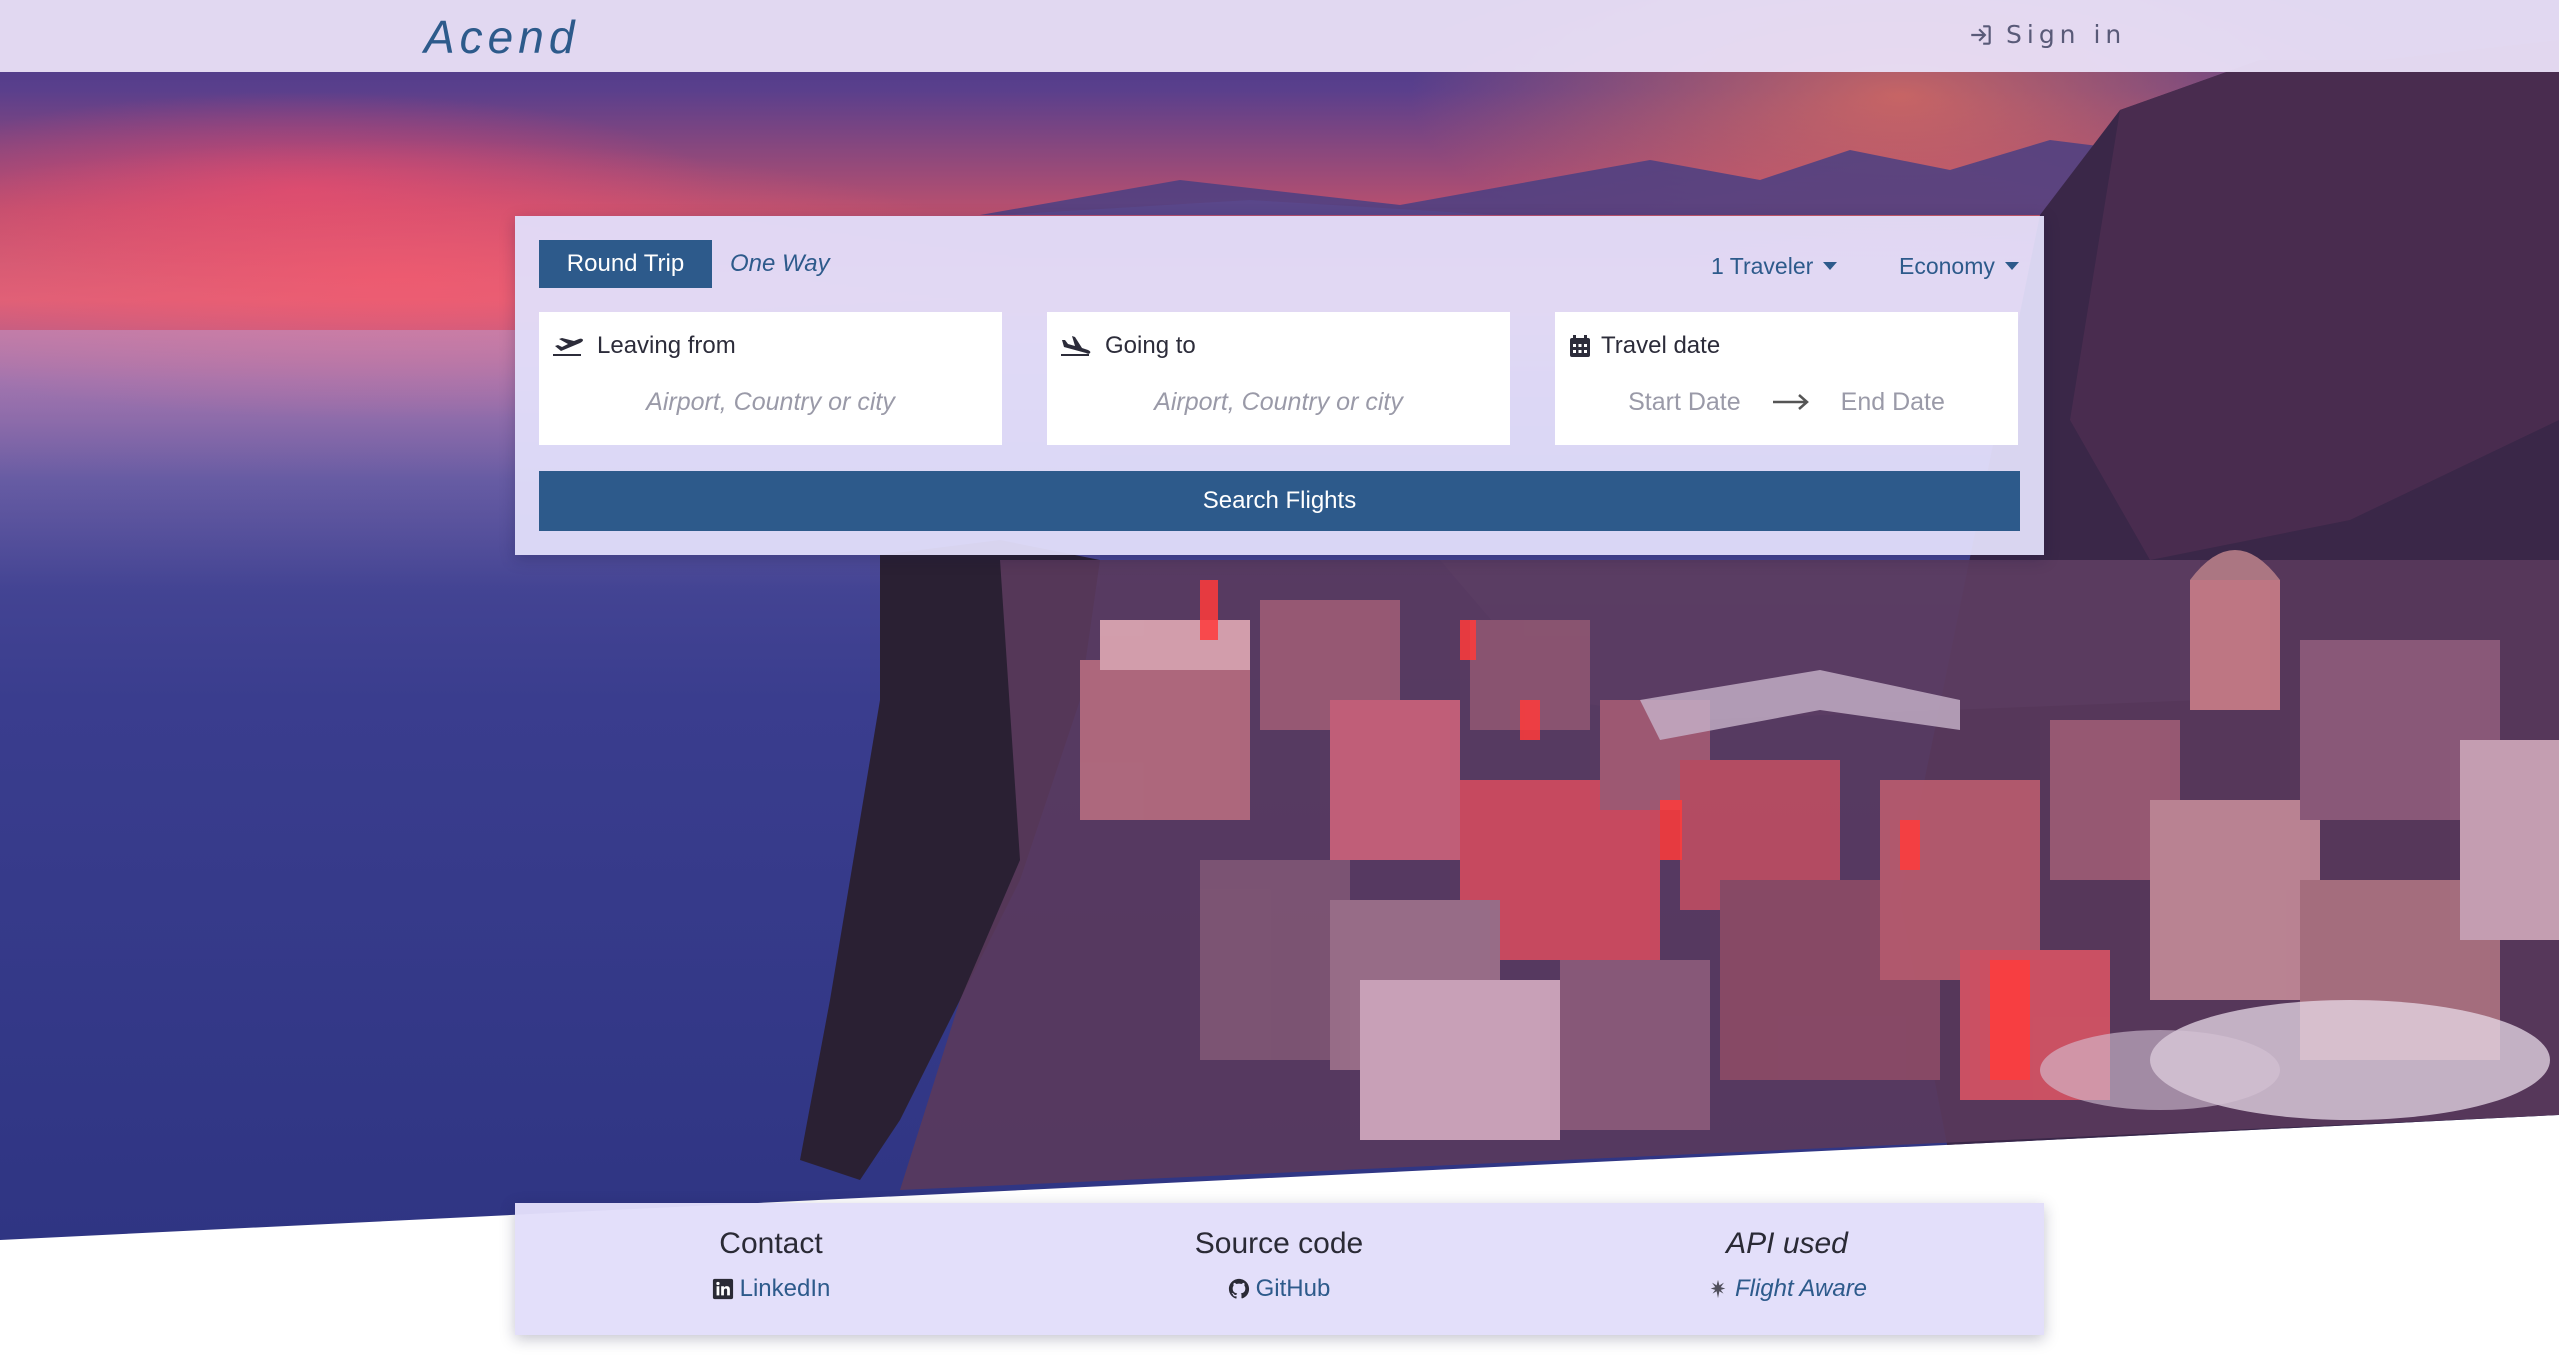  I want to click on tab-one-way-label: One Way, so click(780, 263).